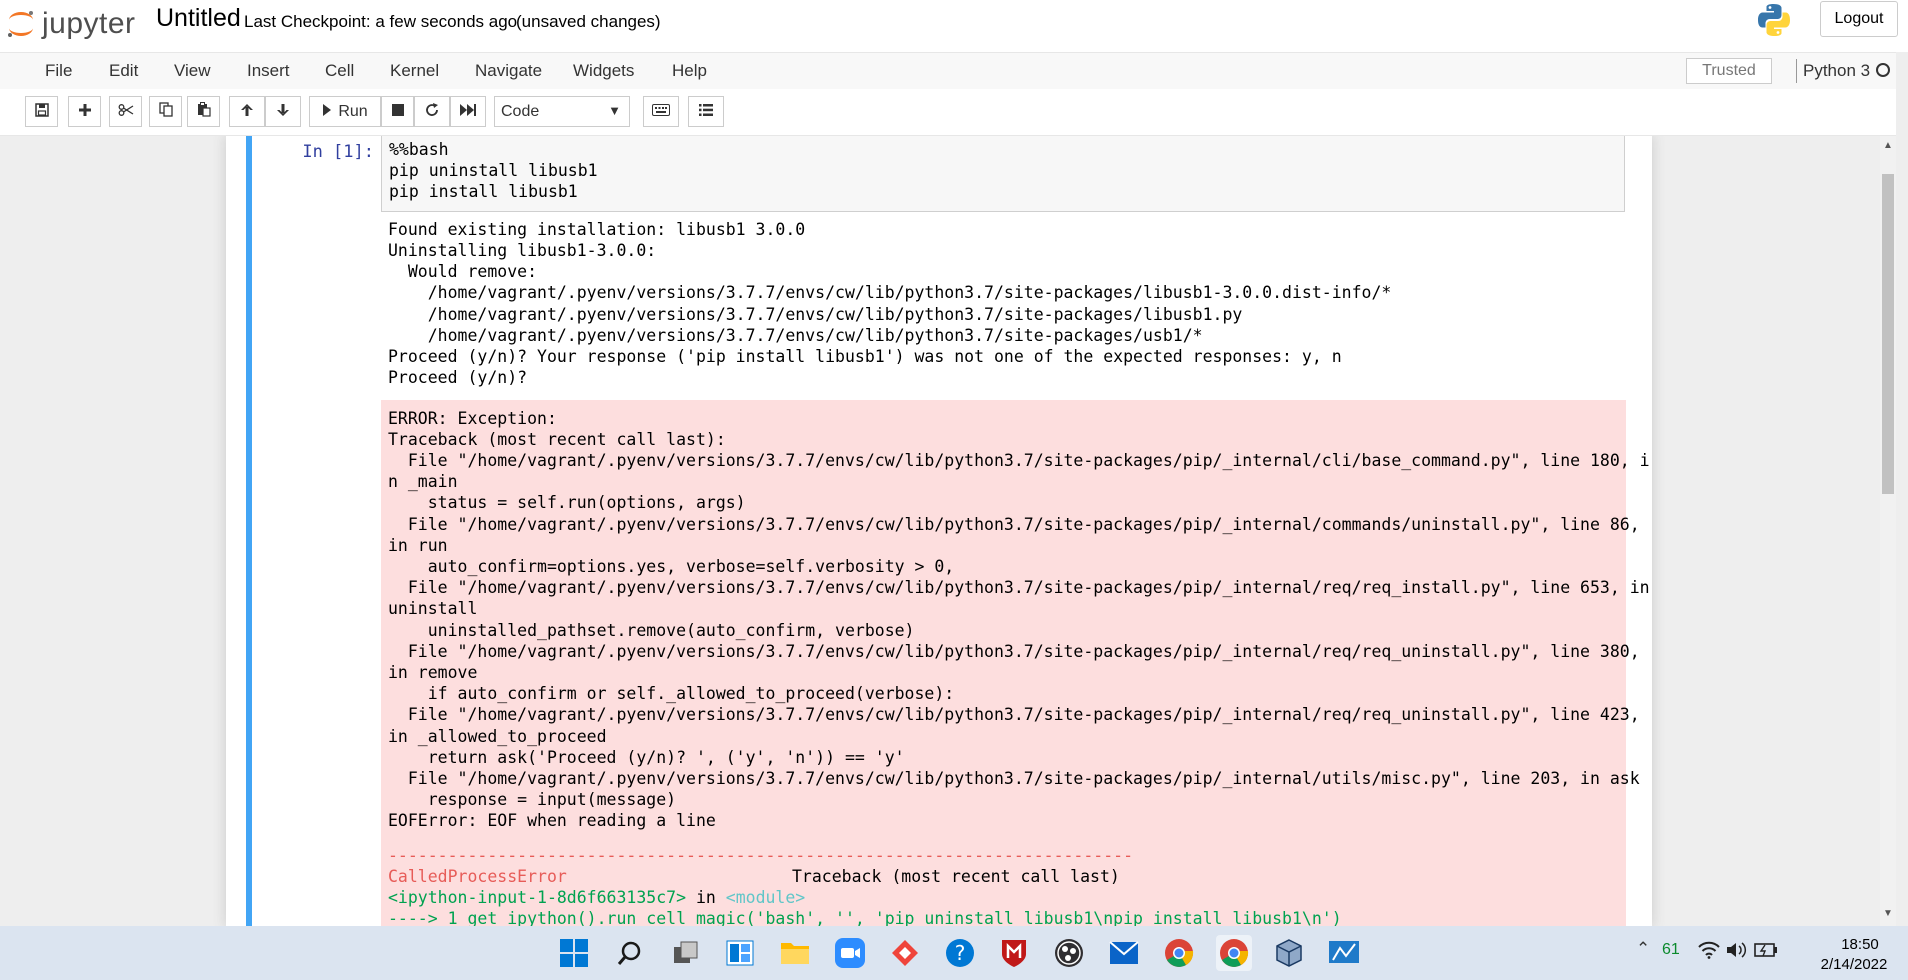 This screenshot has height=980, width=1908. I want to click on notebook-name: Untitled, so click(198, 18).